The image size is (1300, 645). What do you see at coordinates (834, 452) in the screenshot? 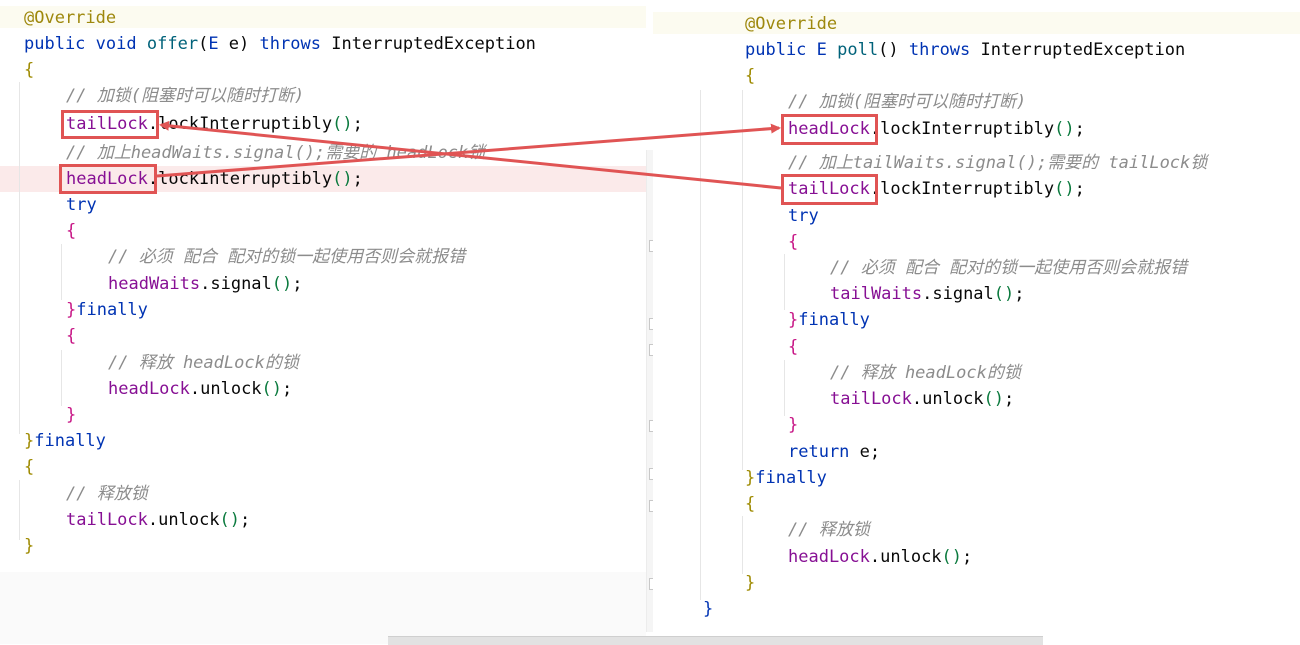
I see `code-line-return: return e;` at bounding box center [834, 452].